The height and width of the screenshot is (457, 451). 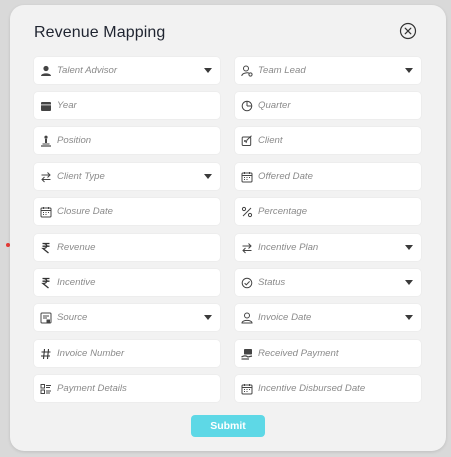 I want to click on closure-date-label: Closure Date, so click(x=85, y=211).